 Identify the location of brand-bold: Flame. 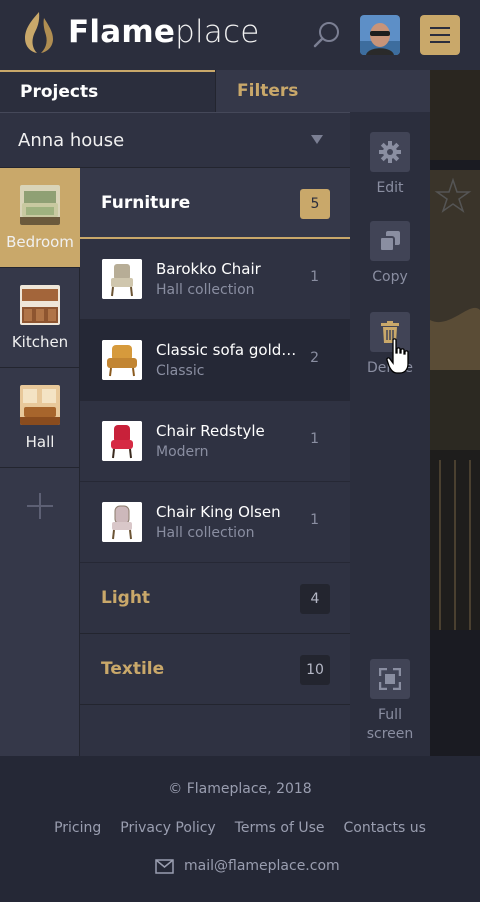
(122, 32).